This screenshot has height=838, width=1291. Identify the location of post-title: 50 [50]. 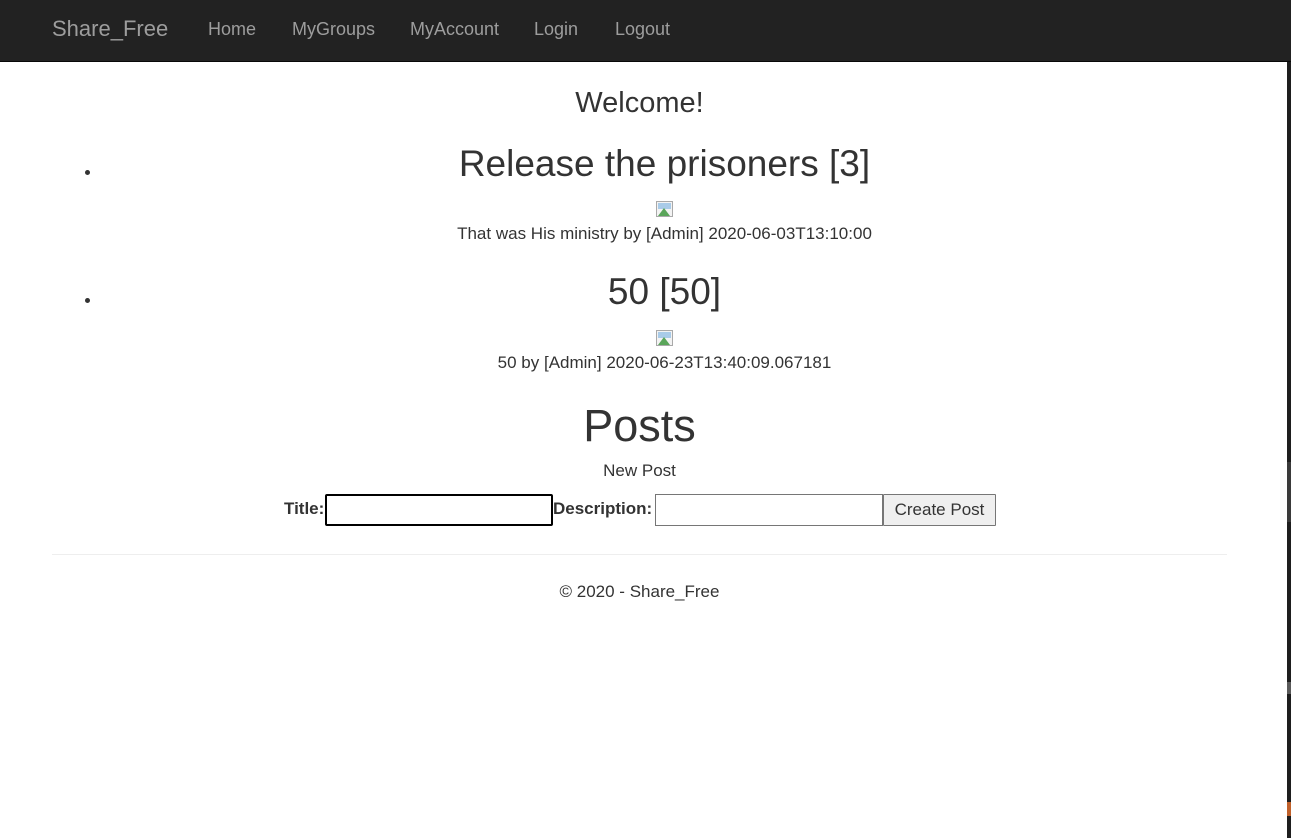
(664, 291).